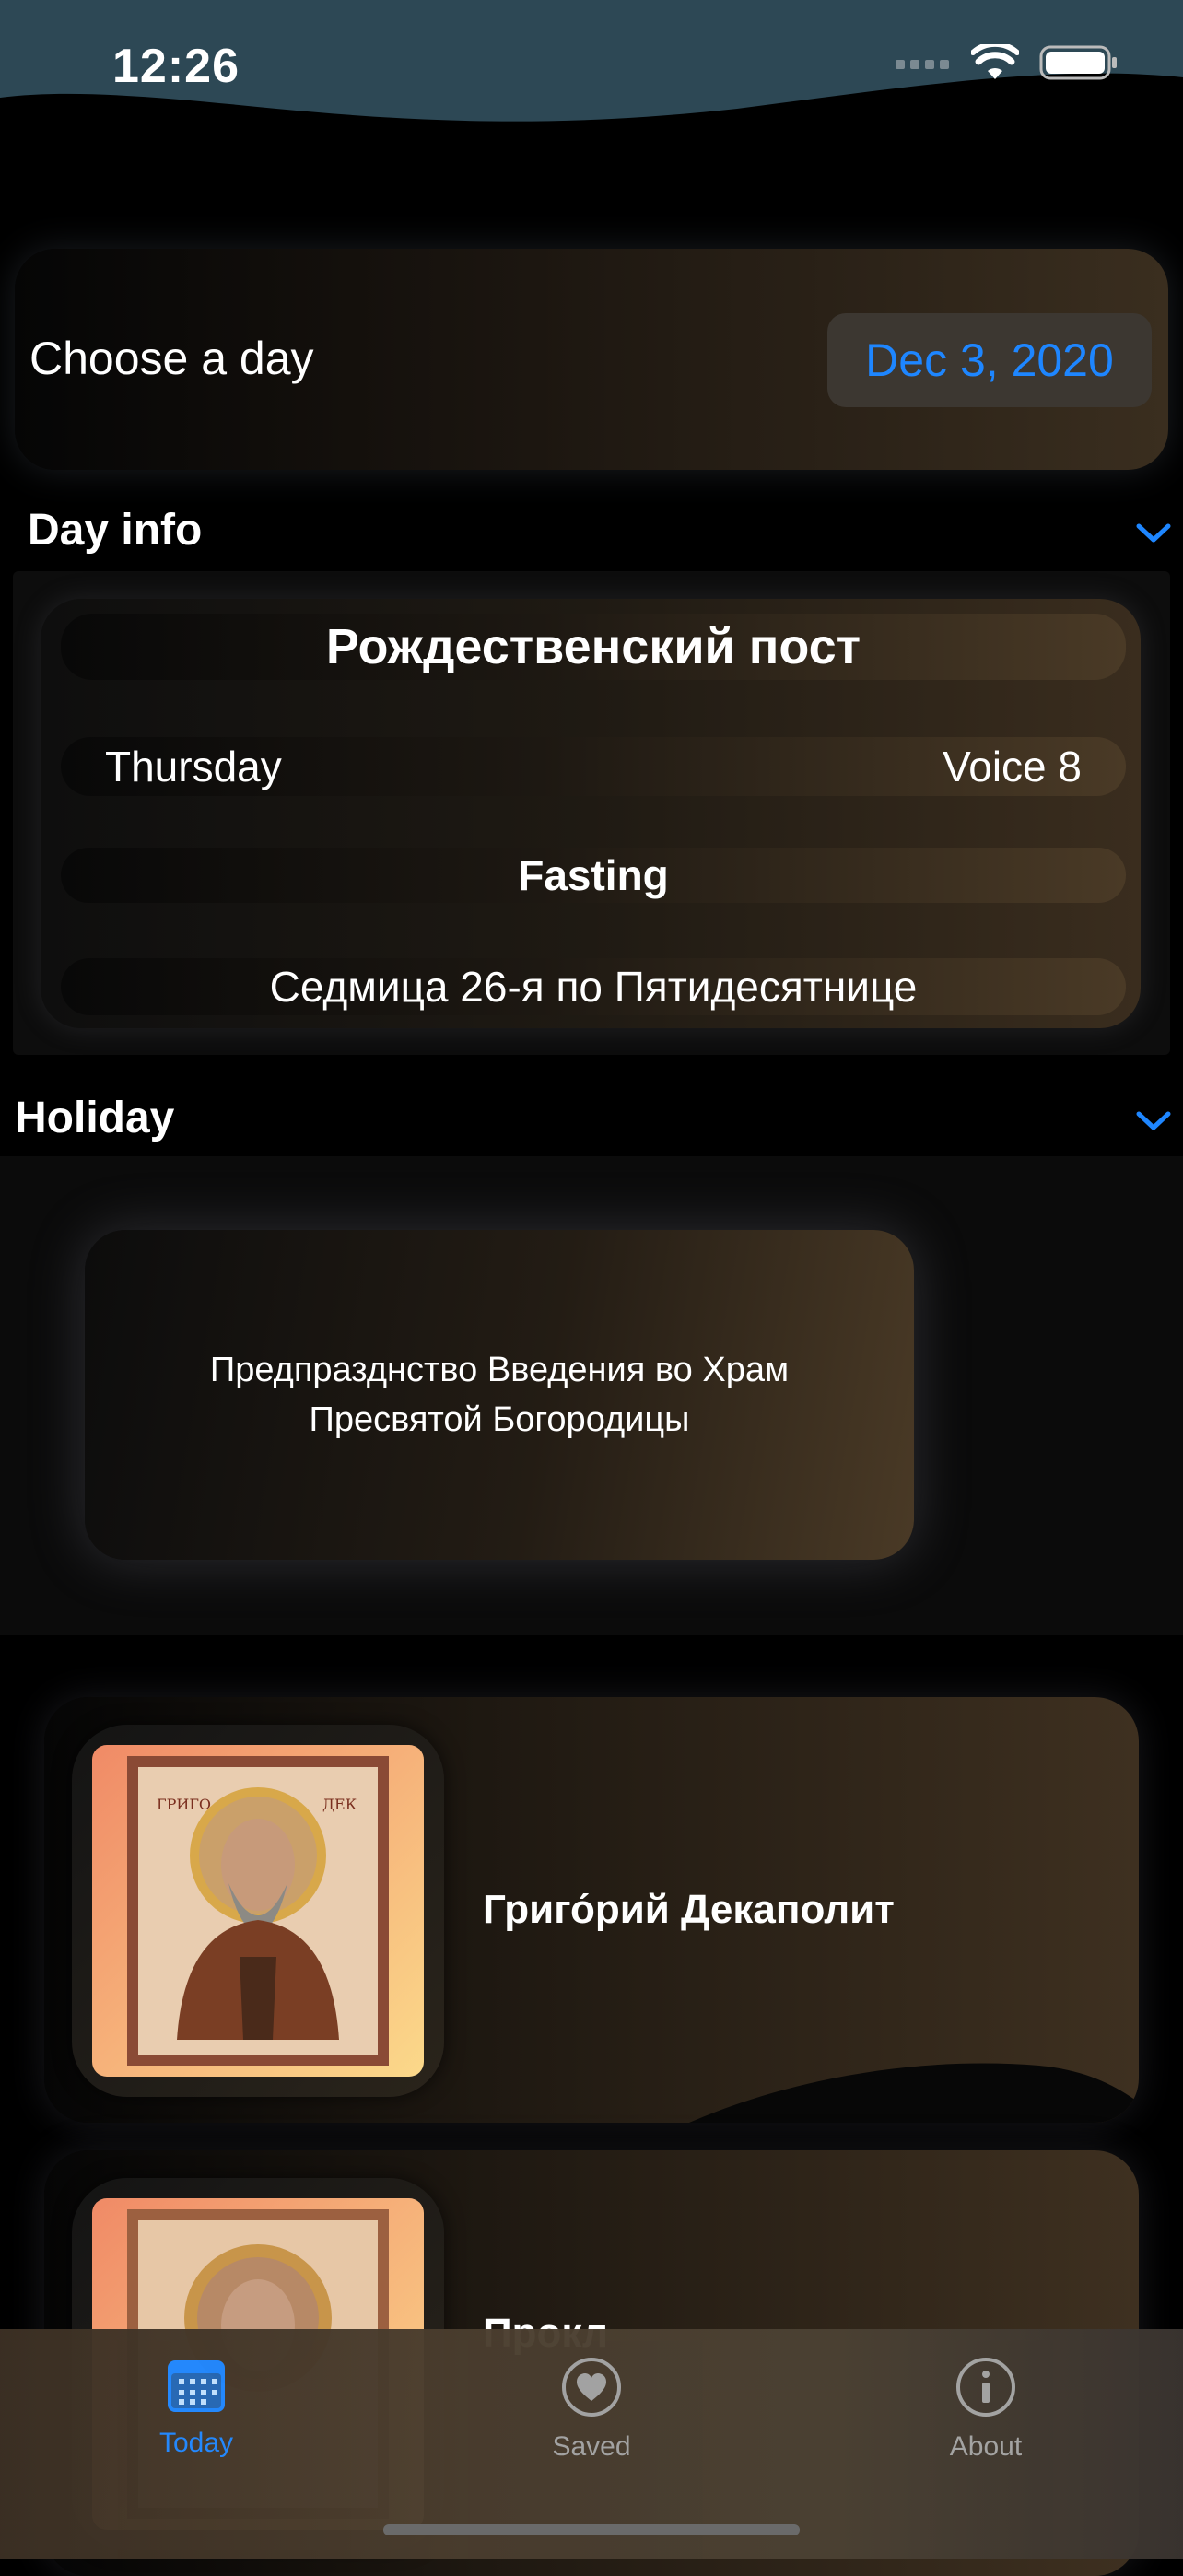 The width and height of the screenshot is (1183, 2576). I want to click on status-icons, so click(1007, 63).